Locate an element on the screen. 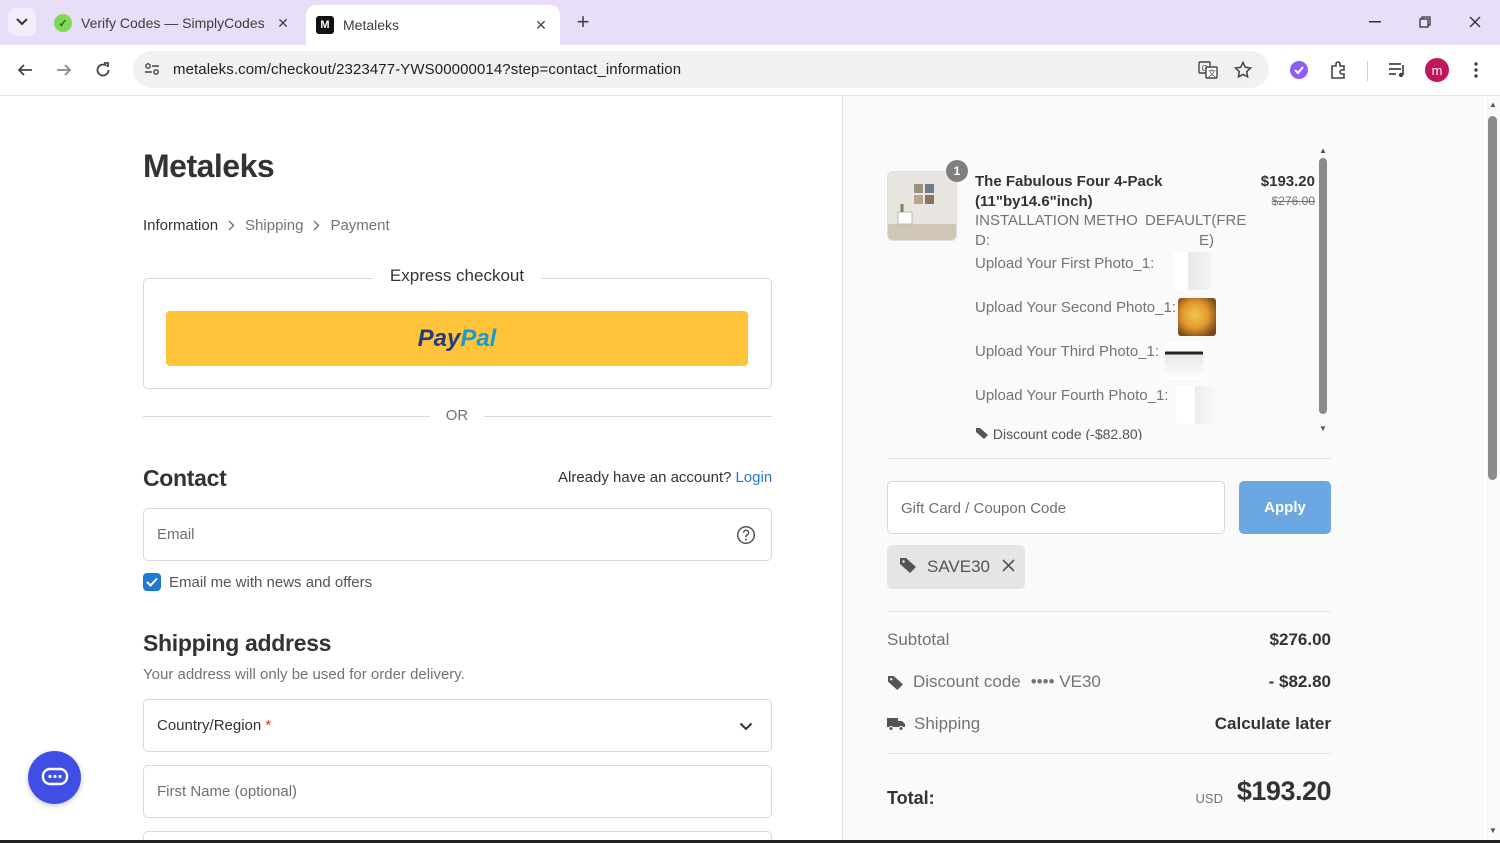  restore-icon is located at coordinates (1425, 22).